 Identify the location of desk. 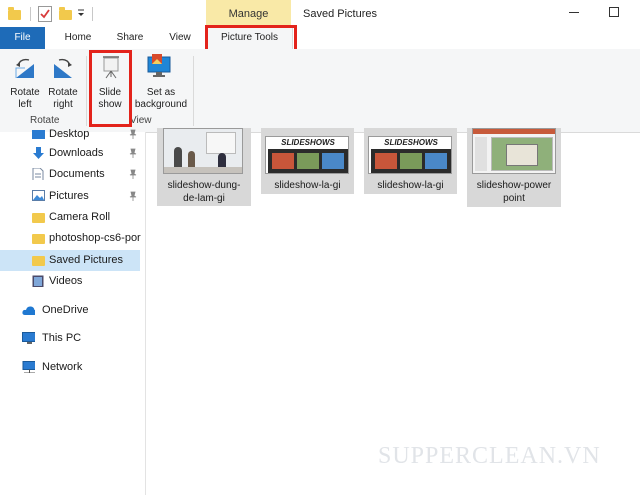
(203, 170).